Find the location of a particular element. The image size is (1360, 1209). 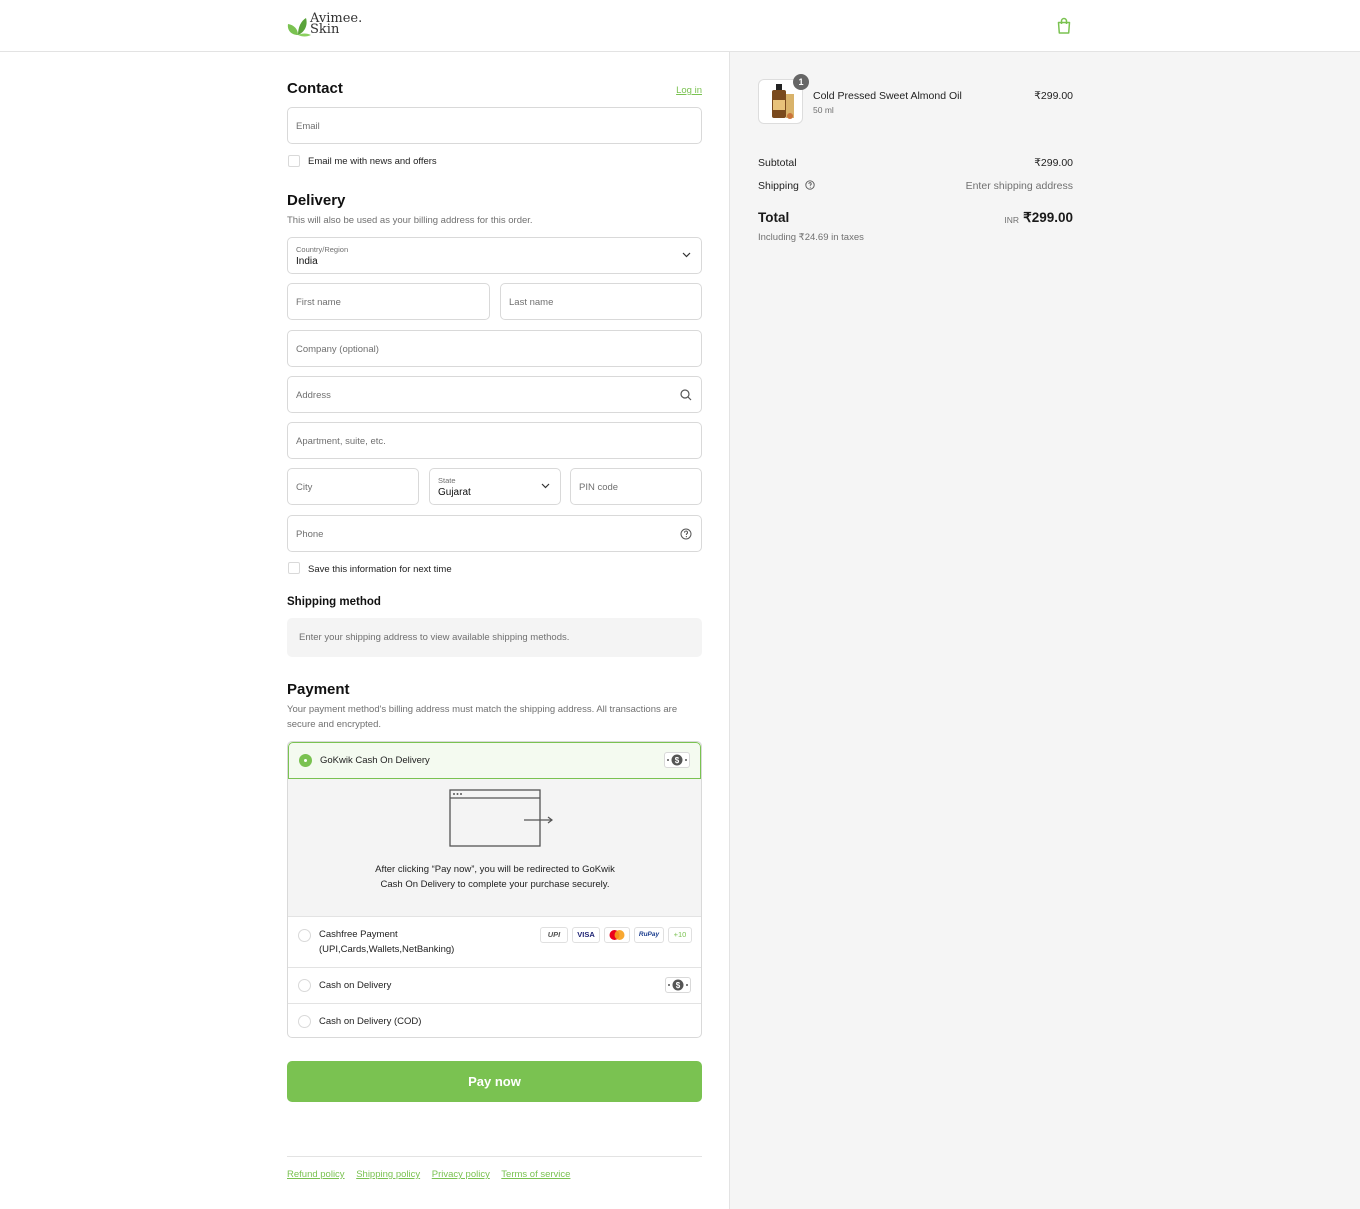

tax-note: Including ₹24.69 in taxes is located at coordinates (811, 237).